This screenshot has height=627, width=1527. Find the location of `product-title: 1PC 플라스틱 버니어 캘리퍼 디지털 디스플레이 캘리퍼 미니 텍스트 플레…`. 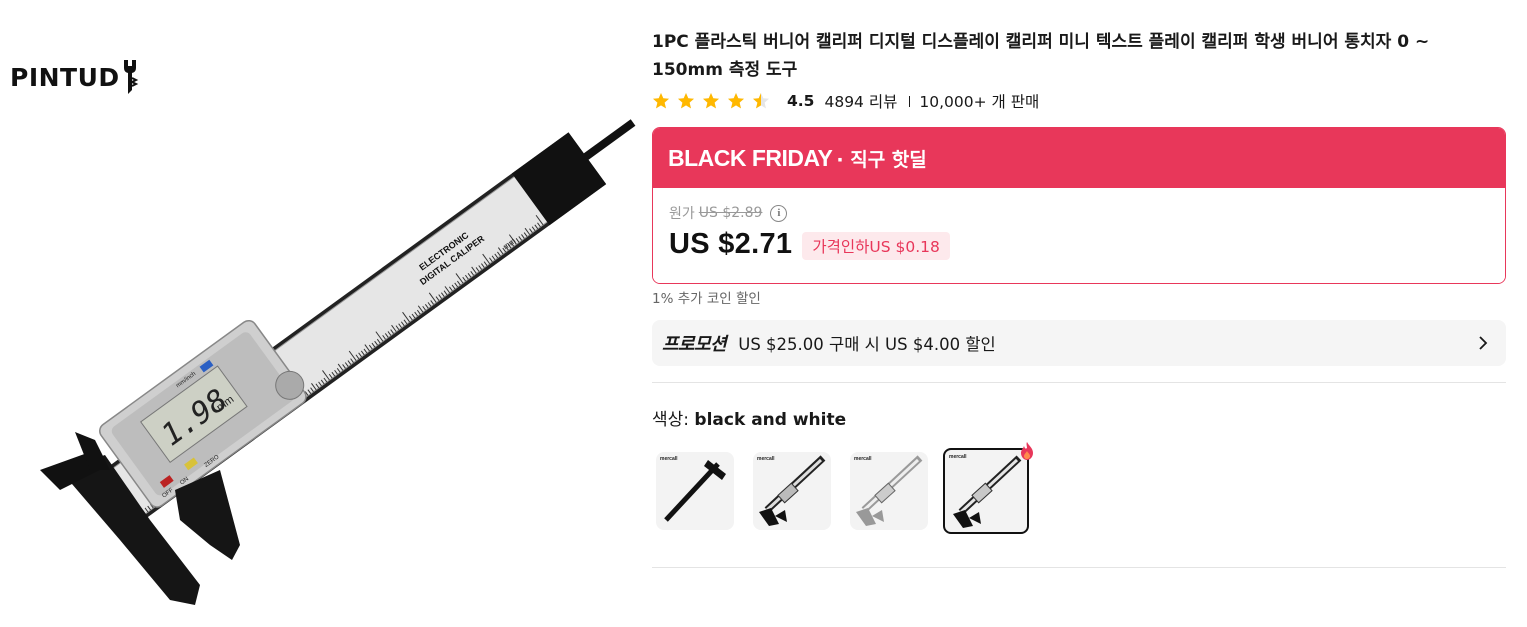

product-title: 1PC 플라스틱 버니어 캘리퍼 디지털 디스플레이 캘리퍼 미니 텍스트 플레… is located at coordinates (1041, 56).